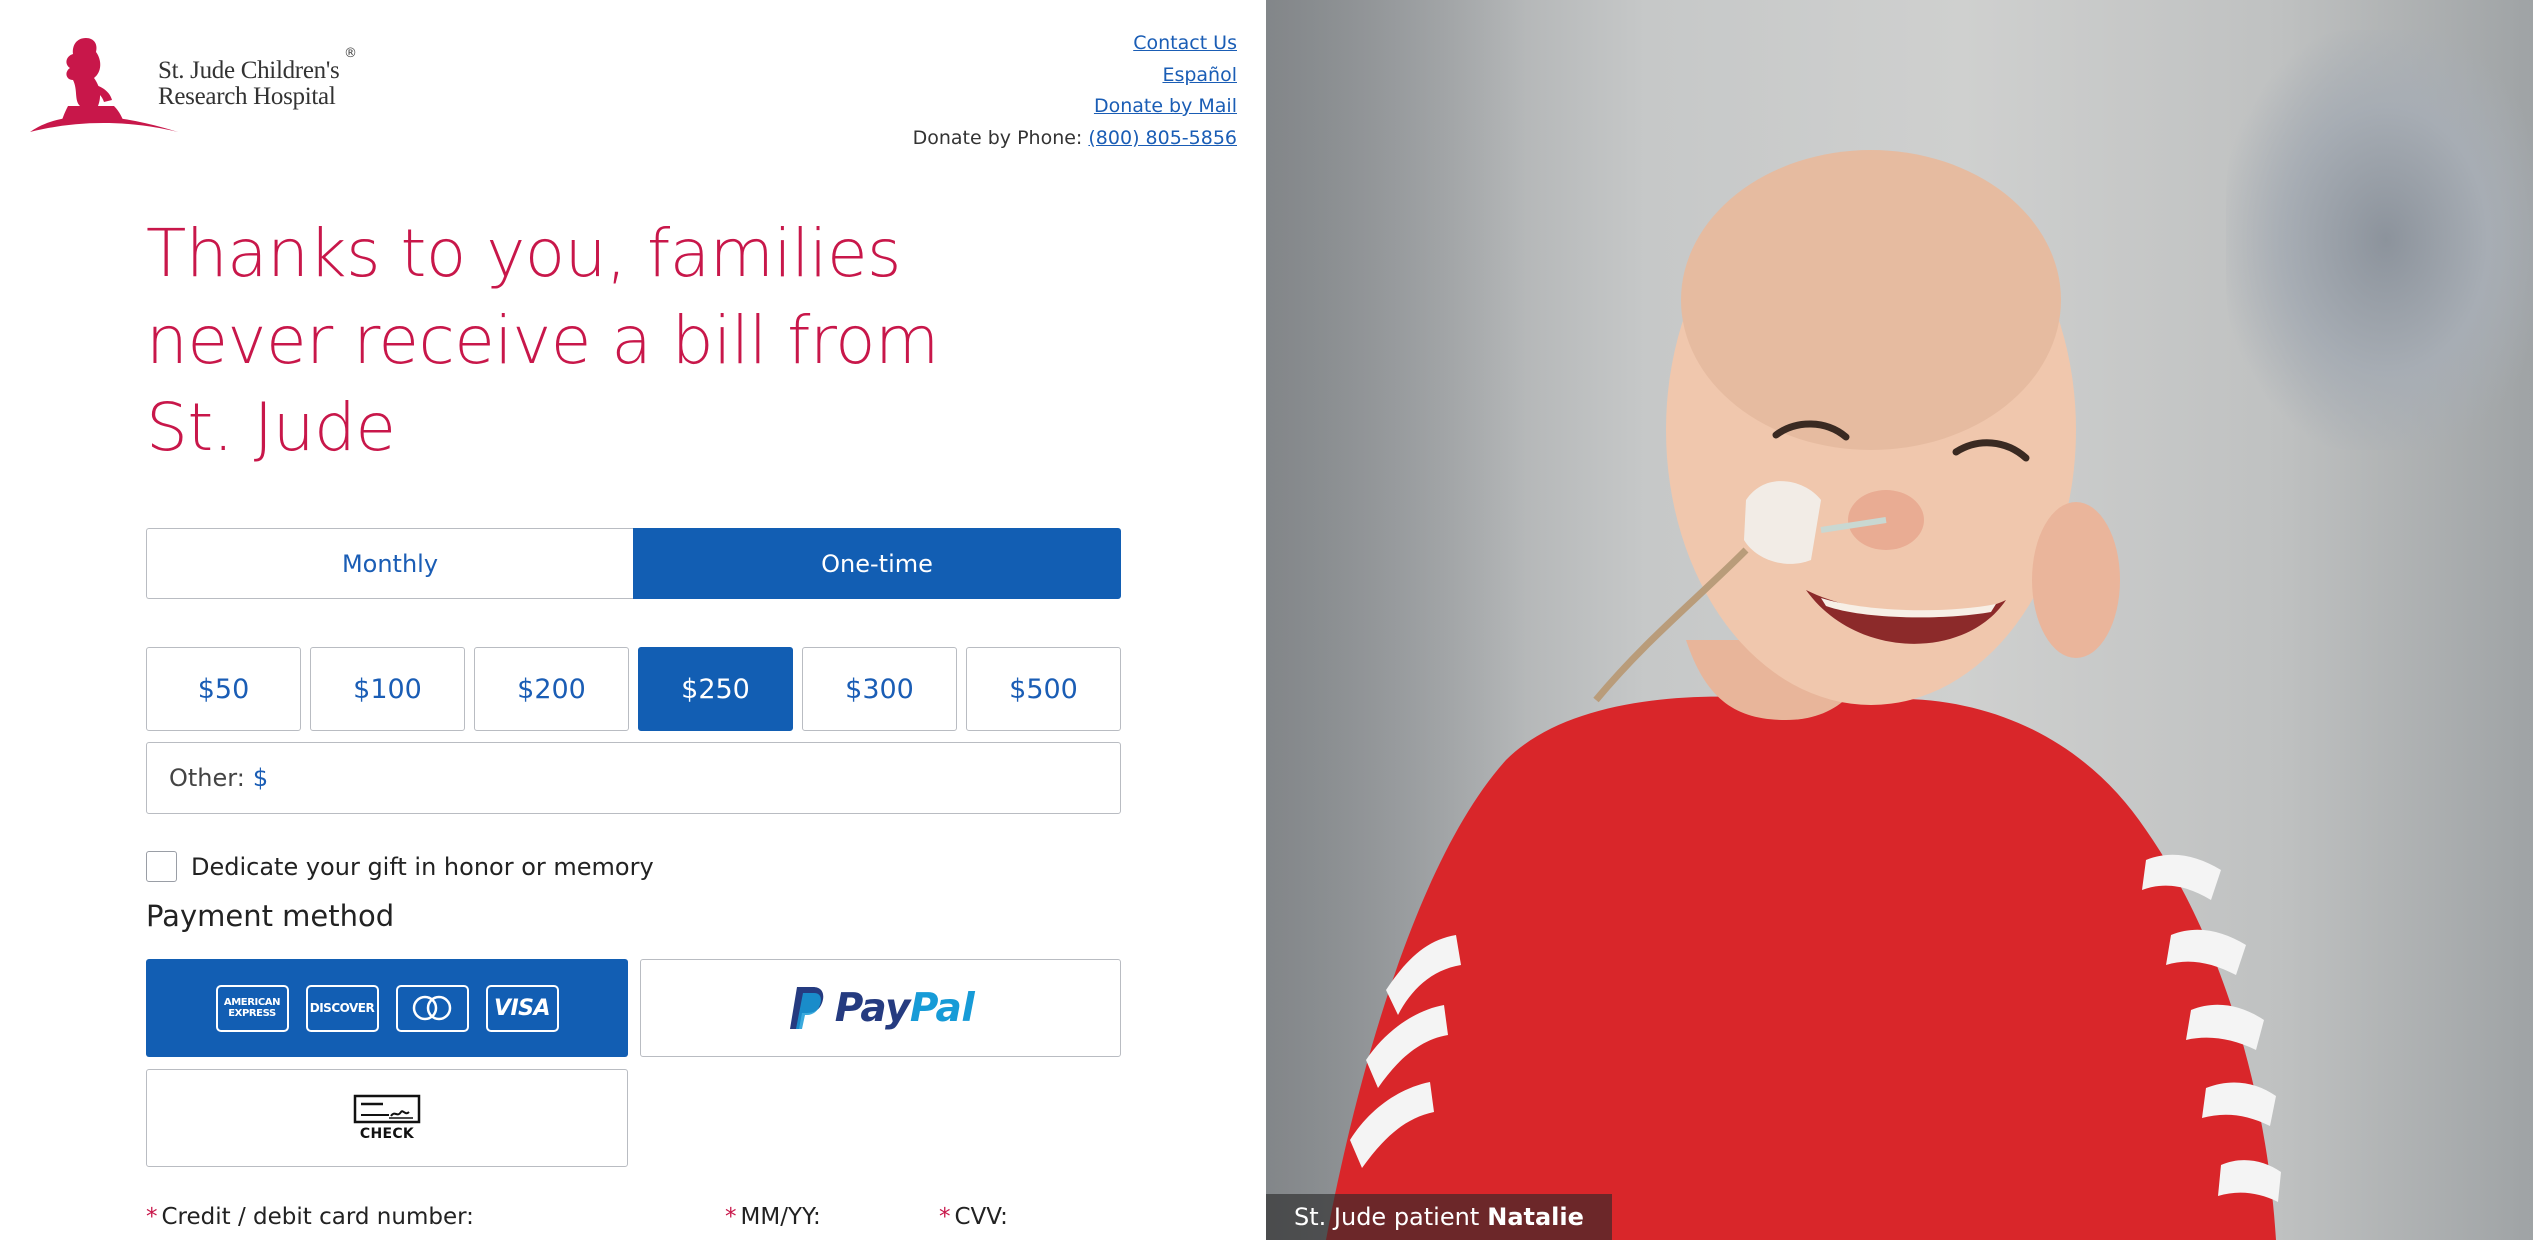  What do you see at coordinates (523, 253) in the screenshot?
I see `headline-line1: Thanks to you, families` at bounding box center [523, 253].